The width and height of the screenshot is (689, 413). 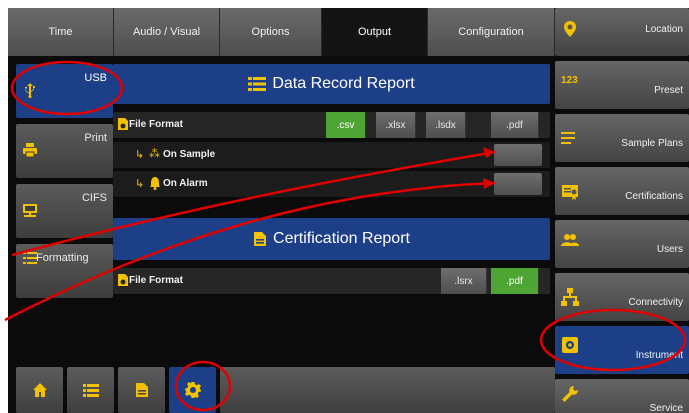 What do you see at coordinates (30, 150) in the screenshot?
I see `printer-icon` at bounding box center [30, 150].